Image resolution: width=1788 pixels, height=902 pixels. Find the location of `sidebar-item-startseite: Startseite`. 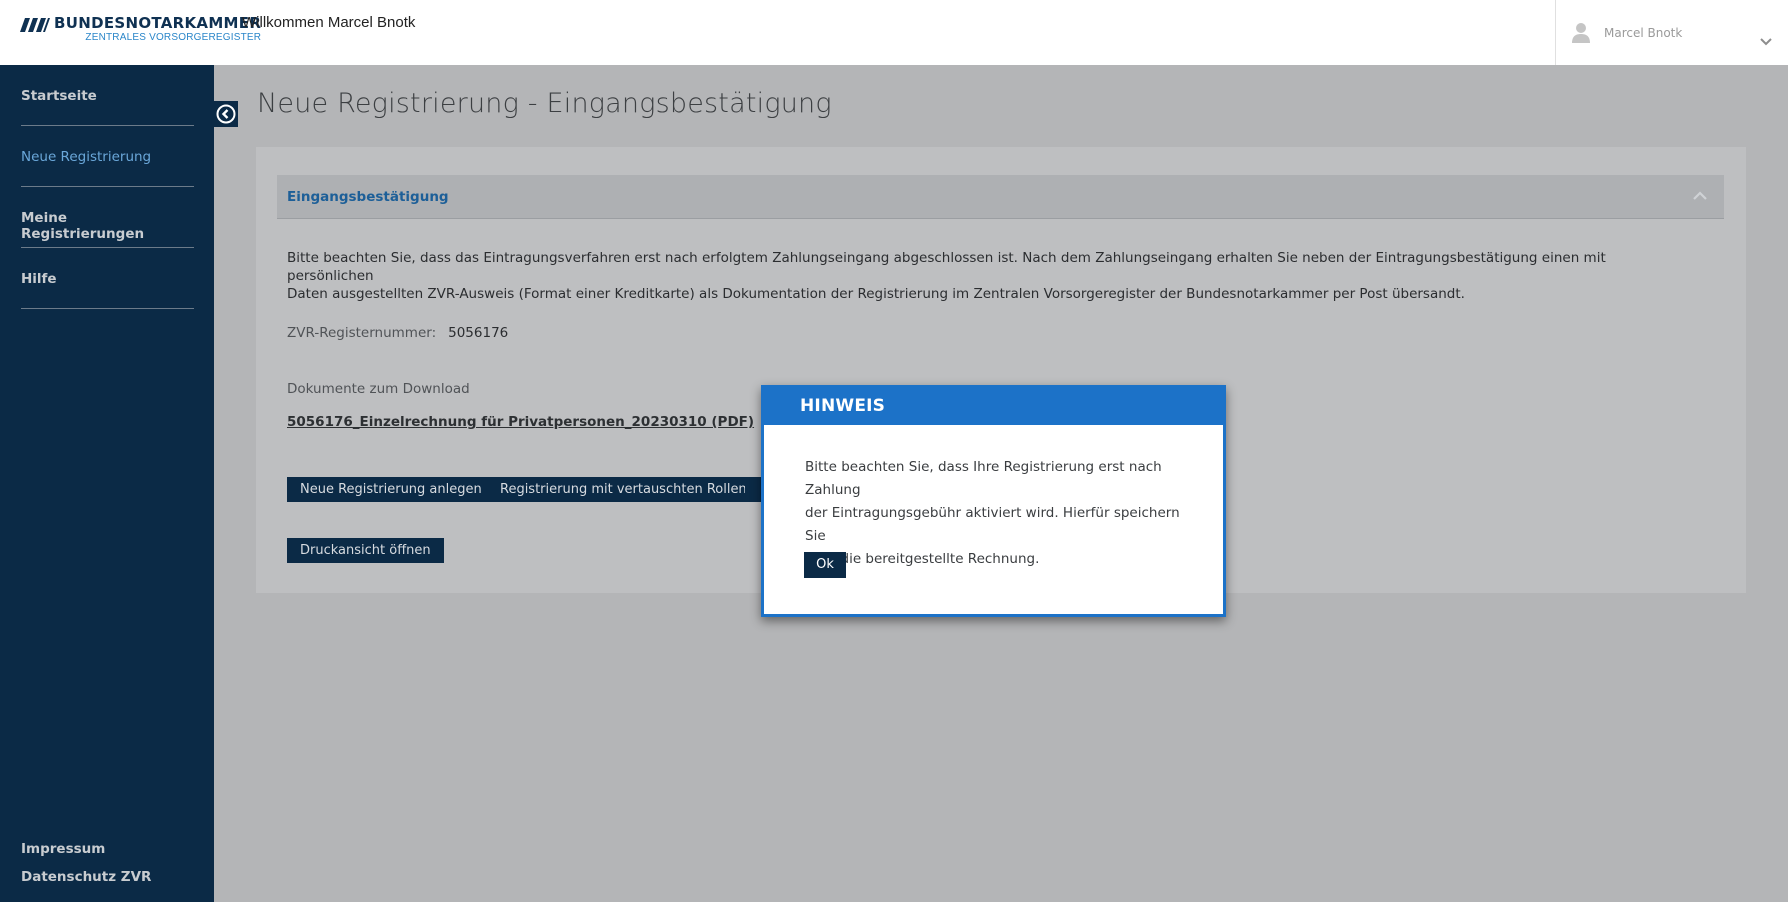

sidebar-item-startseite: Startseite is located at coordinates (107, 95).